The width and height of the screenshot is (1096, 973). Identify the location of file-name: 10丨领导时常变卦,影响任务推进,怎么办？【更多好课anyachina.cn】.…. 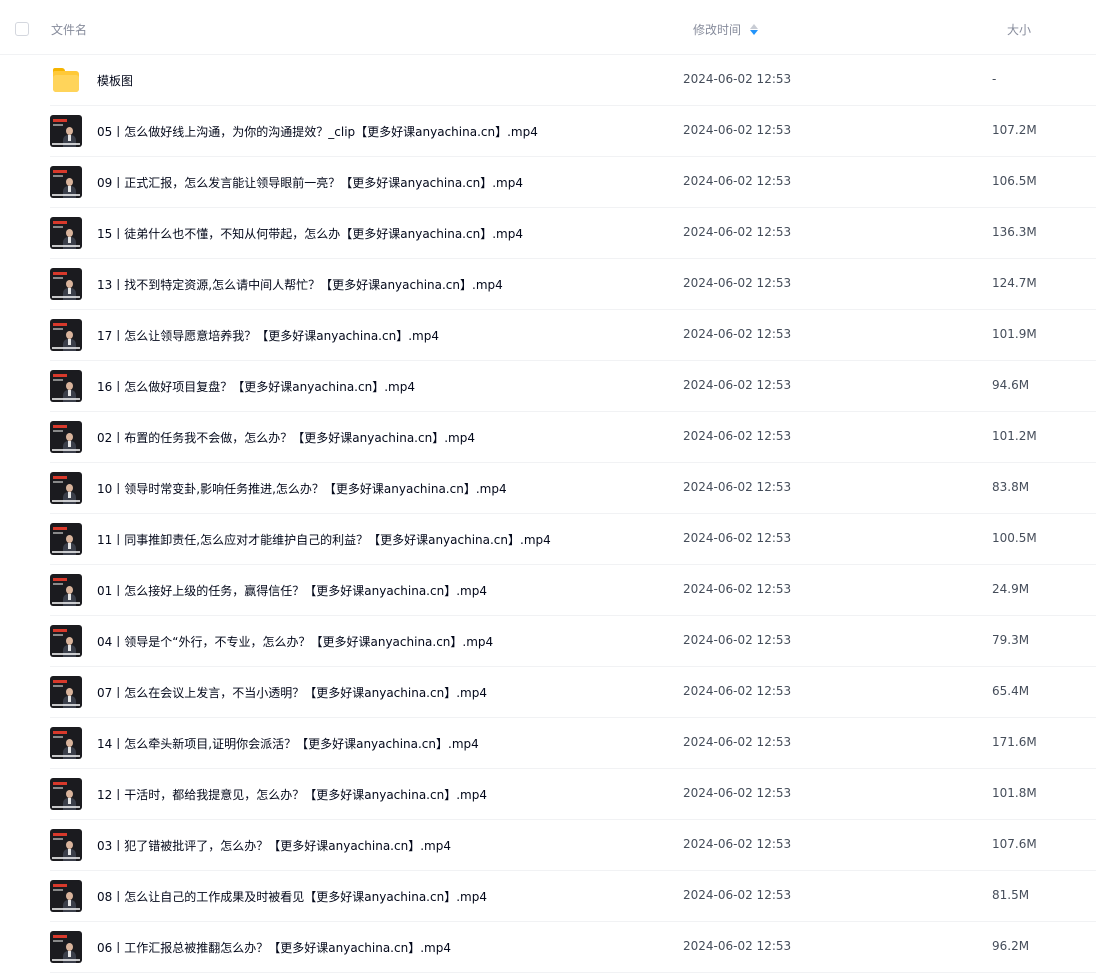
(302, 488).